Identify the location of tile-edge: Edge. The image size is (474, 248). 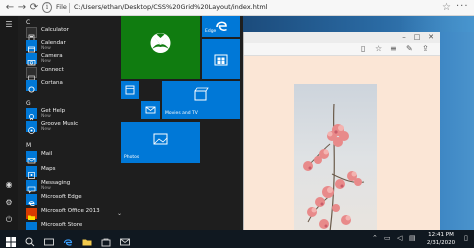
(221, 26).